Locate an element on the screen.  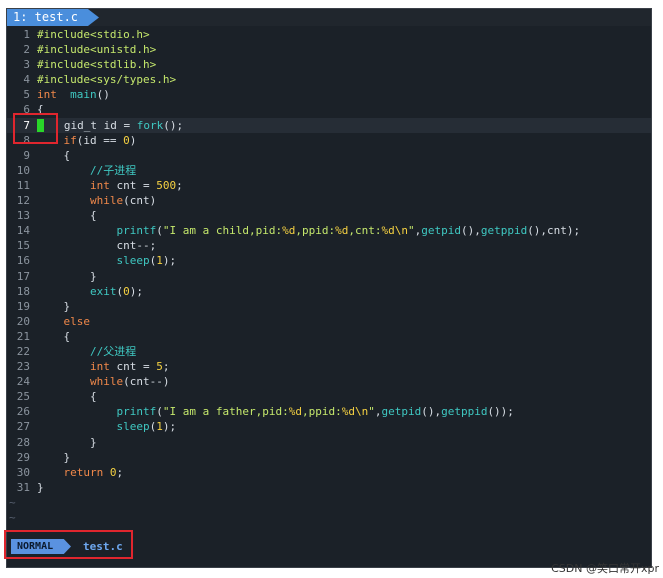
line-text: #include<sys/types.h> is located at coordinates (107, 80).